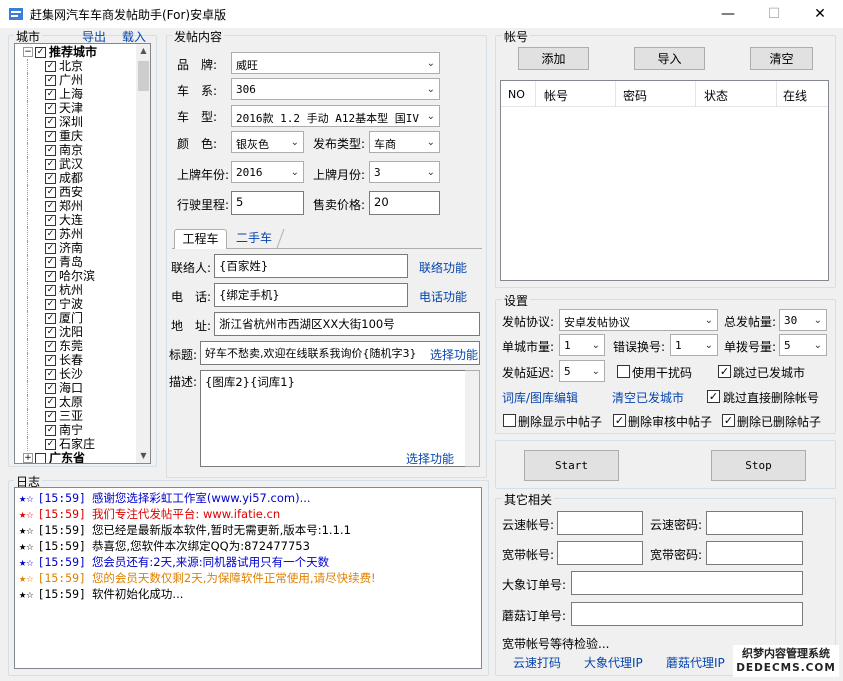 The image size is (843, 681). Describe the element at coordinates (28, 52) in the screenshot. I see `collapse-icon: −` at that location.